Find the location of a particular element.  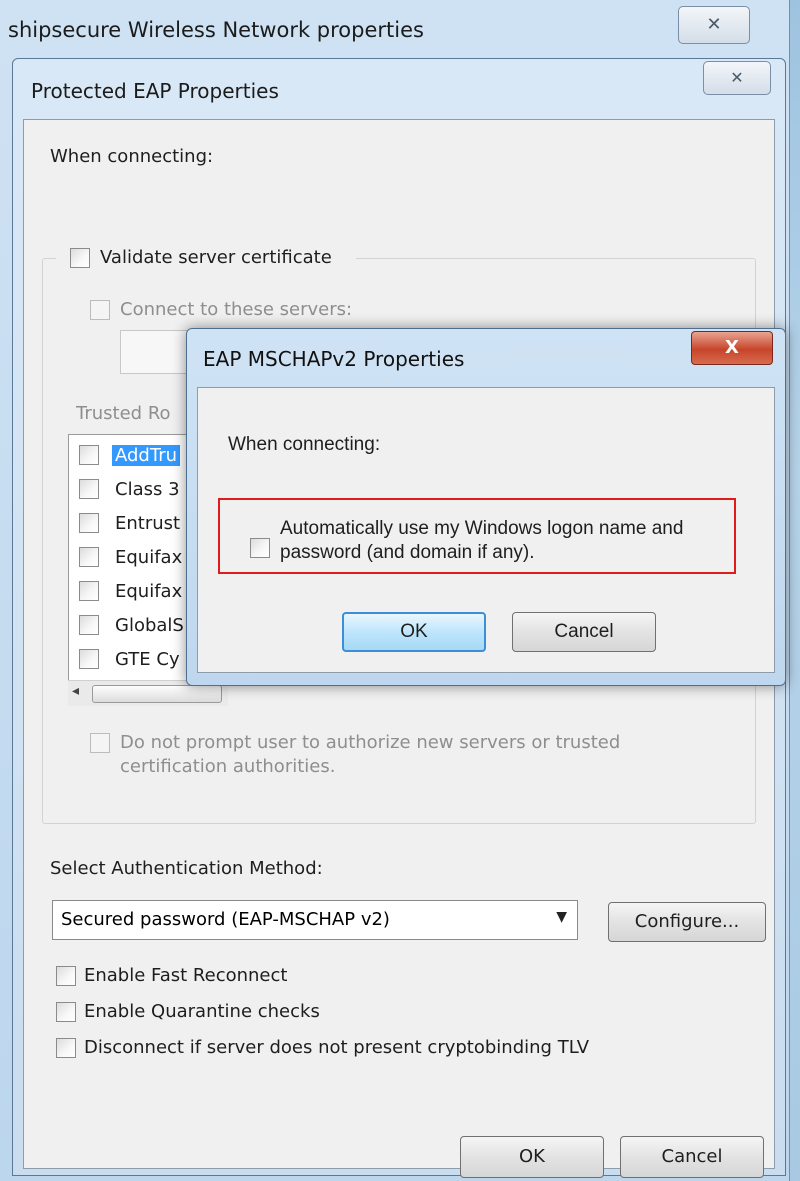

validate-server-certificate-checkbox is located at coordinates (80, 258).